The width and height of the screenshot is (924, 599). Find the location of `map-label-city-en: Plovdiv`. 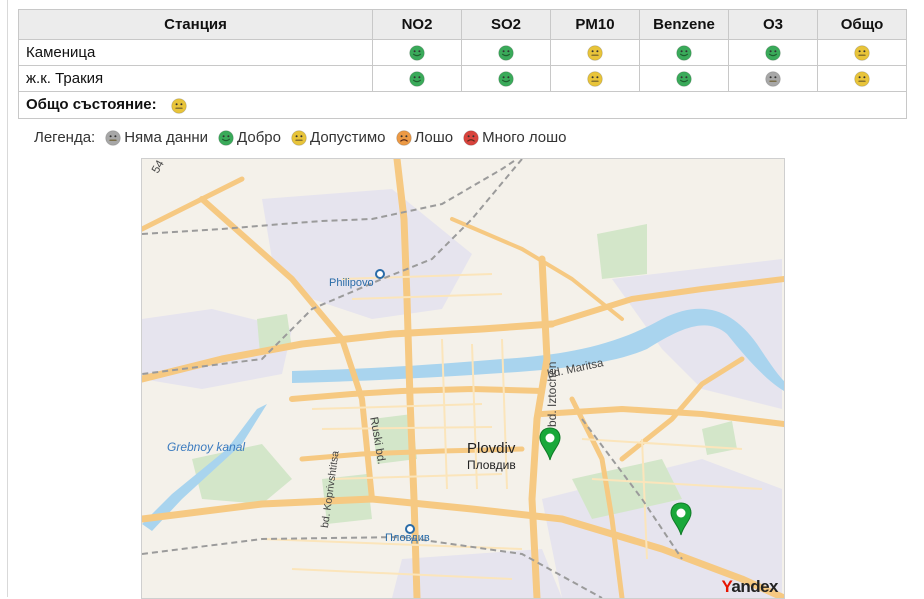

map-label-city-en: Plovdiv is located at coordinates (491, 448).